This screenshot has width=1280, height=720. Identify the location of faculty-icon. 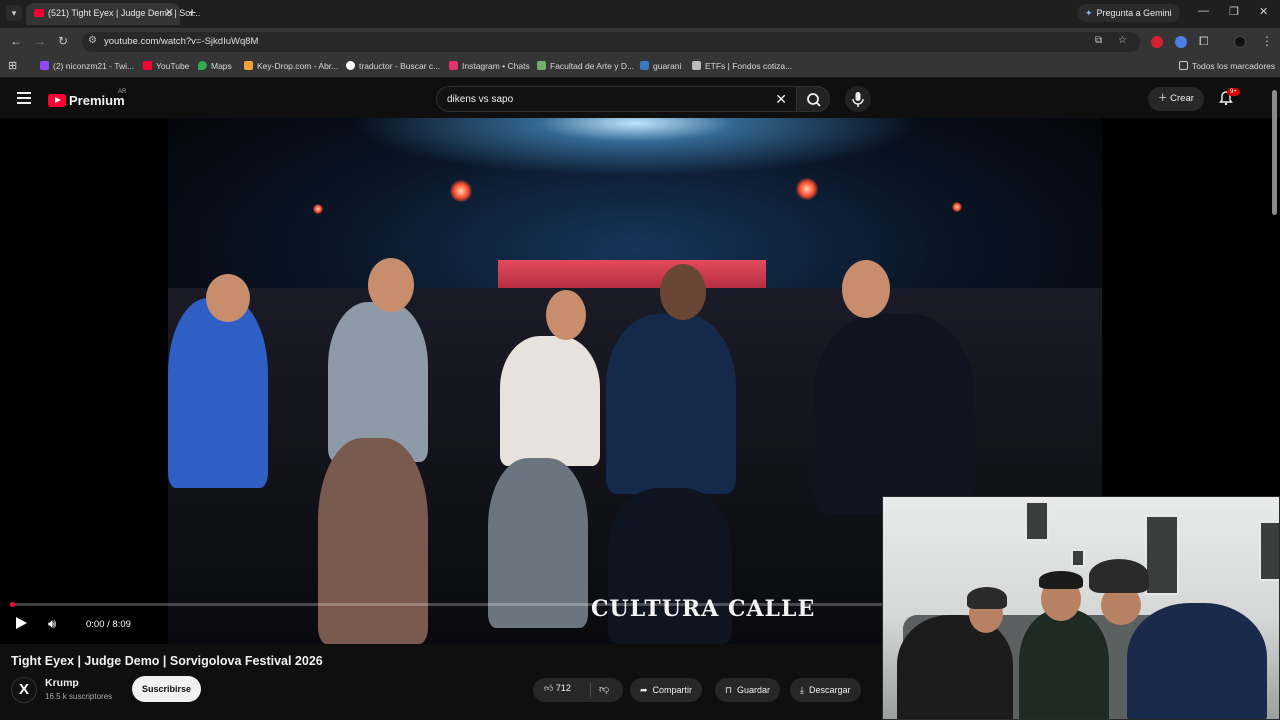
(541, 65).